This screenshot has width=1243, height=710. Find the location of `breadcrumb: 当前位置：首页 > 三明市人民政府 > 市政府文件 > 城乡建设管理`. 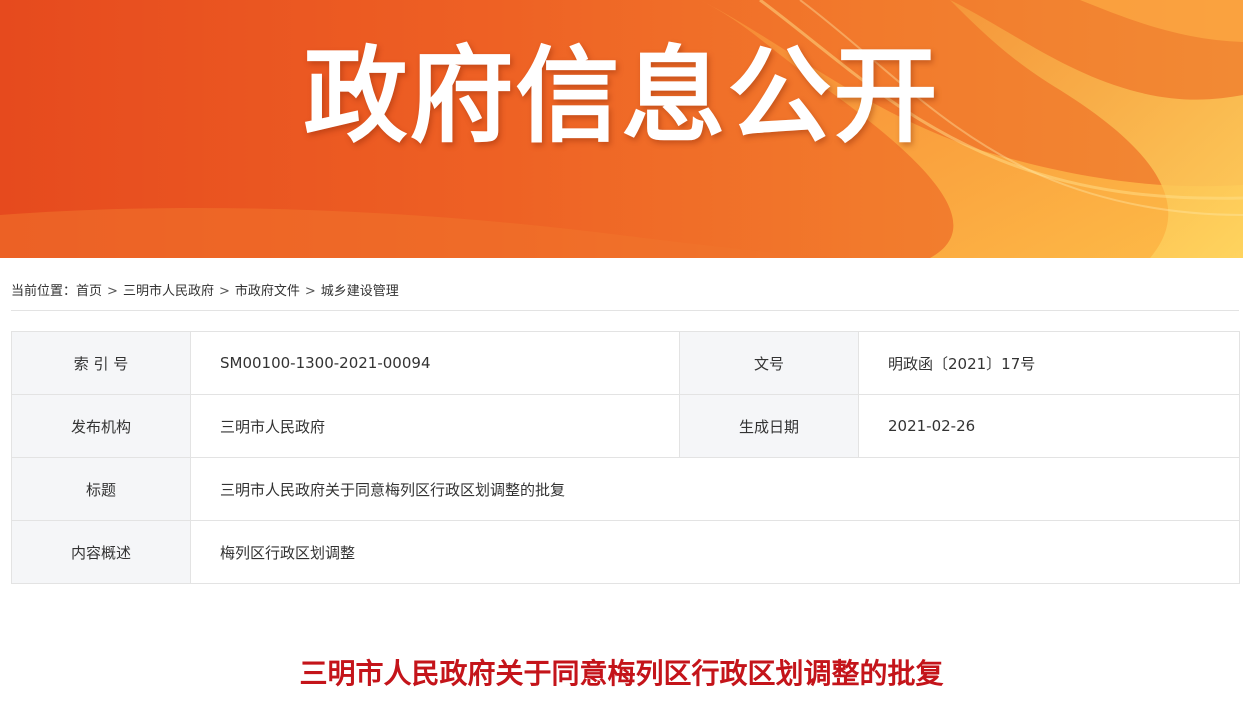

breadcrumb: 当前位置：首页 > 三明市人民政府 > 市政府文件 > 城乡建设管理 is located at coordinates (205, 289).